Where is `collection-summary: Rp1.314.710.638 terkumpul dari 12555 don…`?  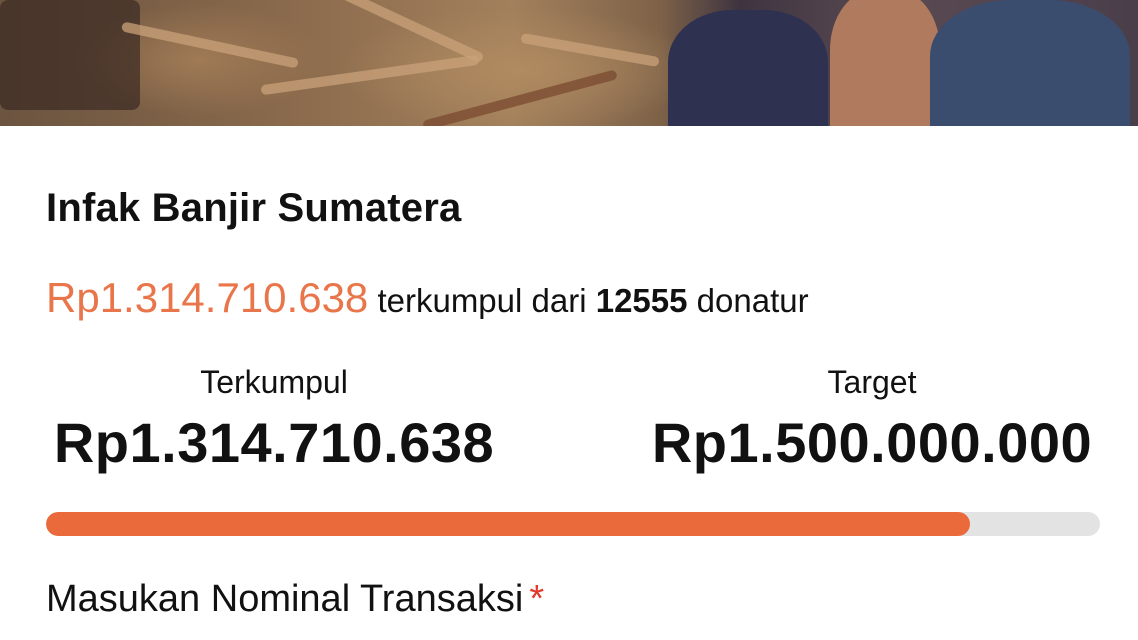 collection-summary: Rp1.314.710.638 terkumpul dari 12555 don… is located at coordinates (427, 299).